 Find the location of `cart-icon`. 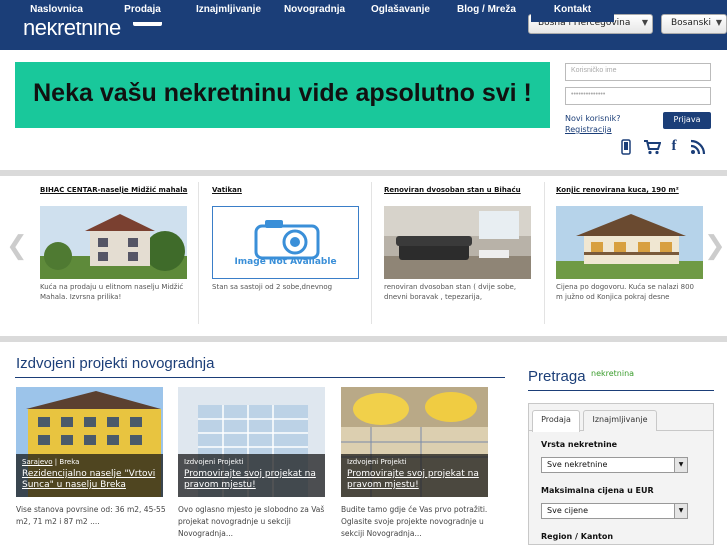

cart-icon is located at coordinates (652, 147).